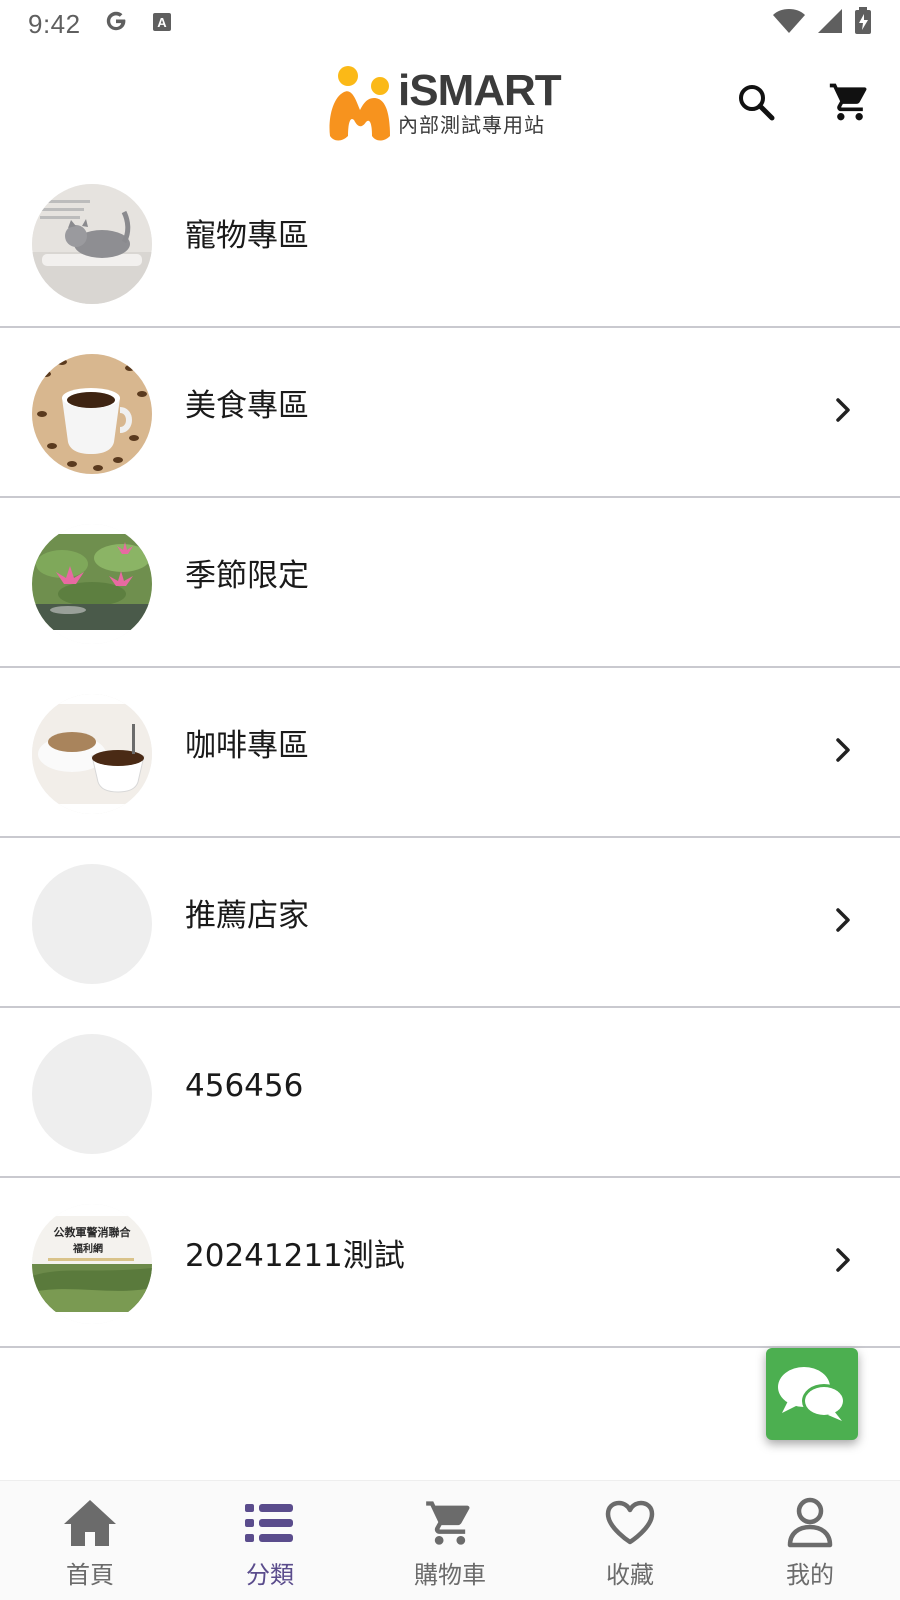  Describe the element at coordinates (90, 1523) in the screenshot. I see `home-icon` at that location.